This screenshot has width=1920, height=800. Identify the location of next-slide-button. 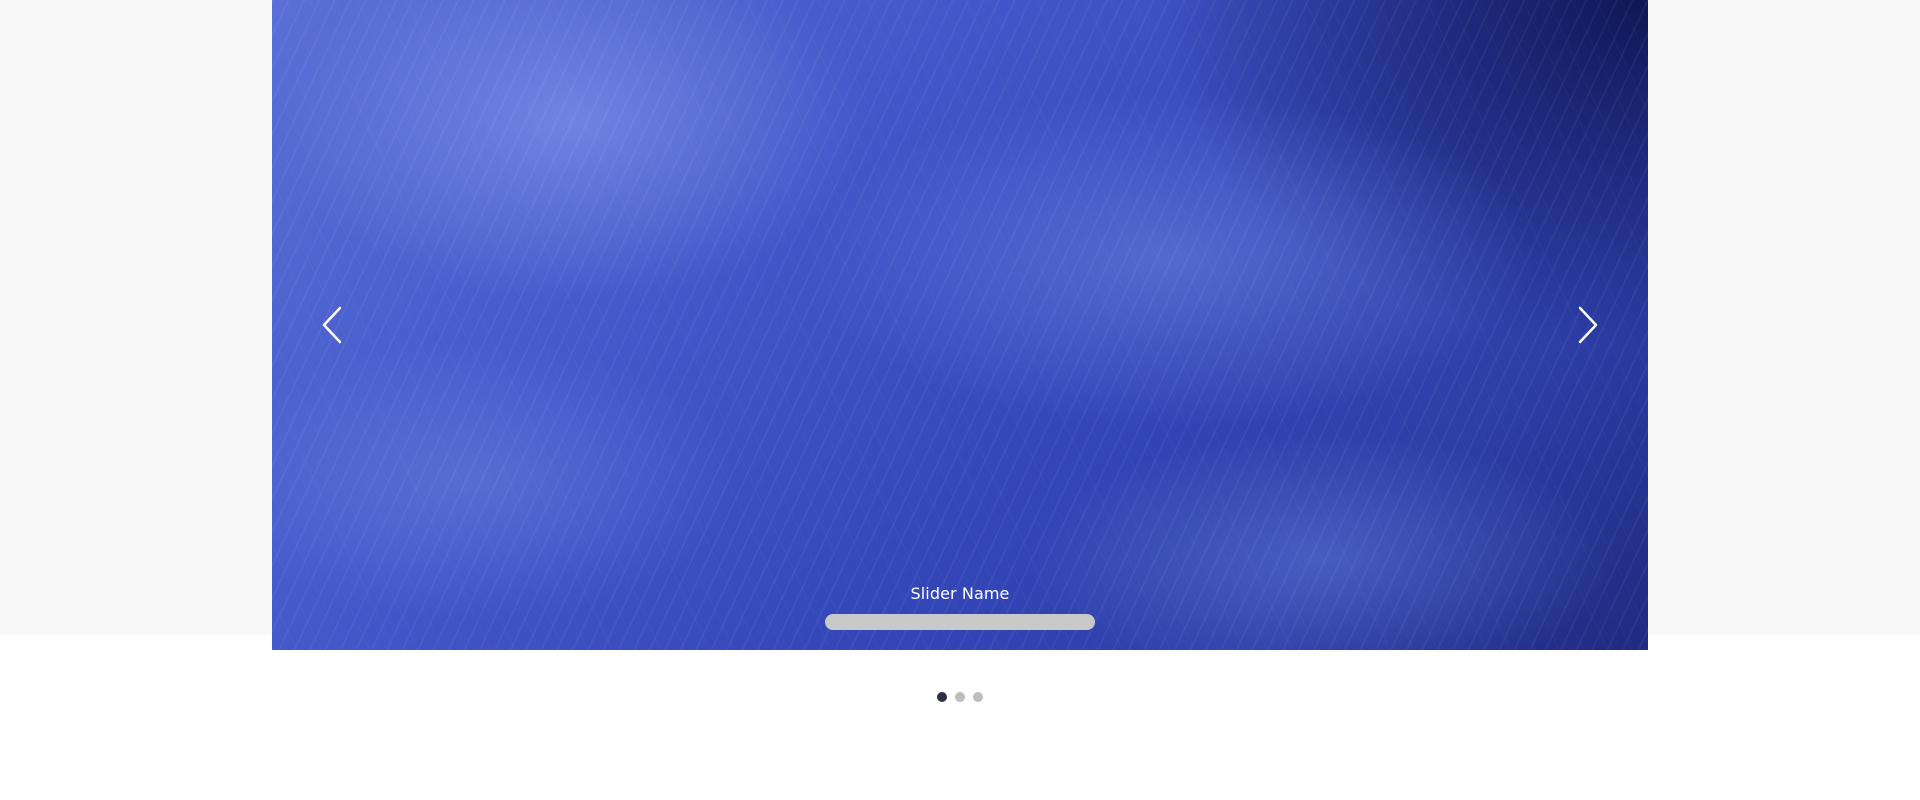
(1588, 325).